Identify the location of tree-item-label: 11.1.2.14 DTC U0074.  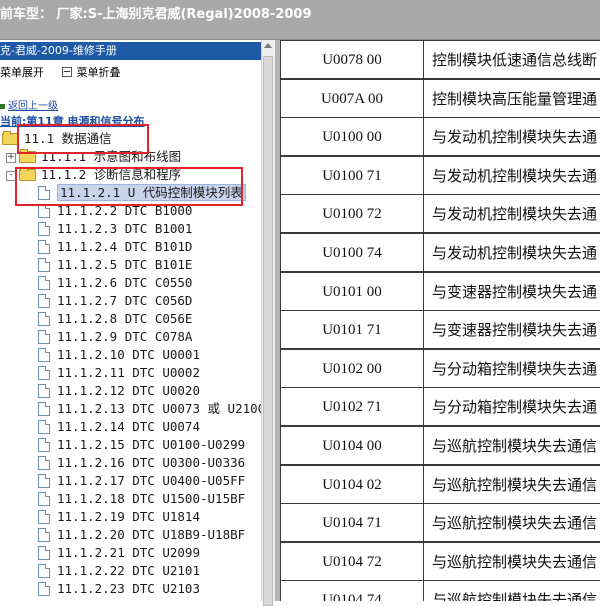
(128, 426).